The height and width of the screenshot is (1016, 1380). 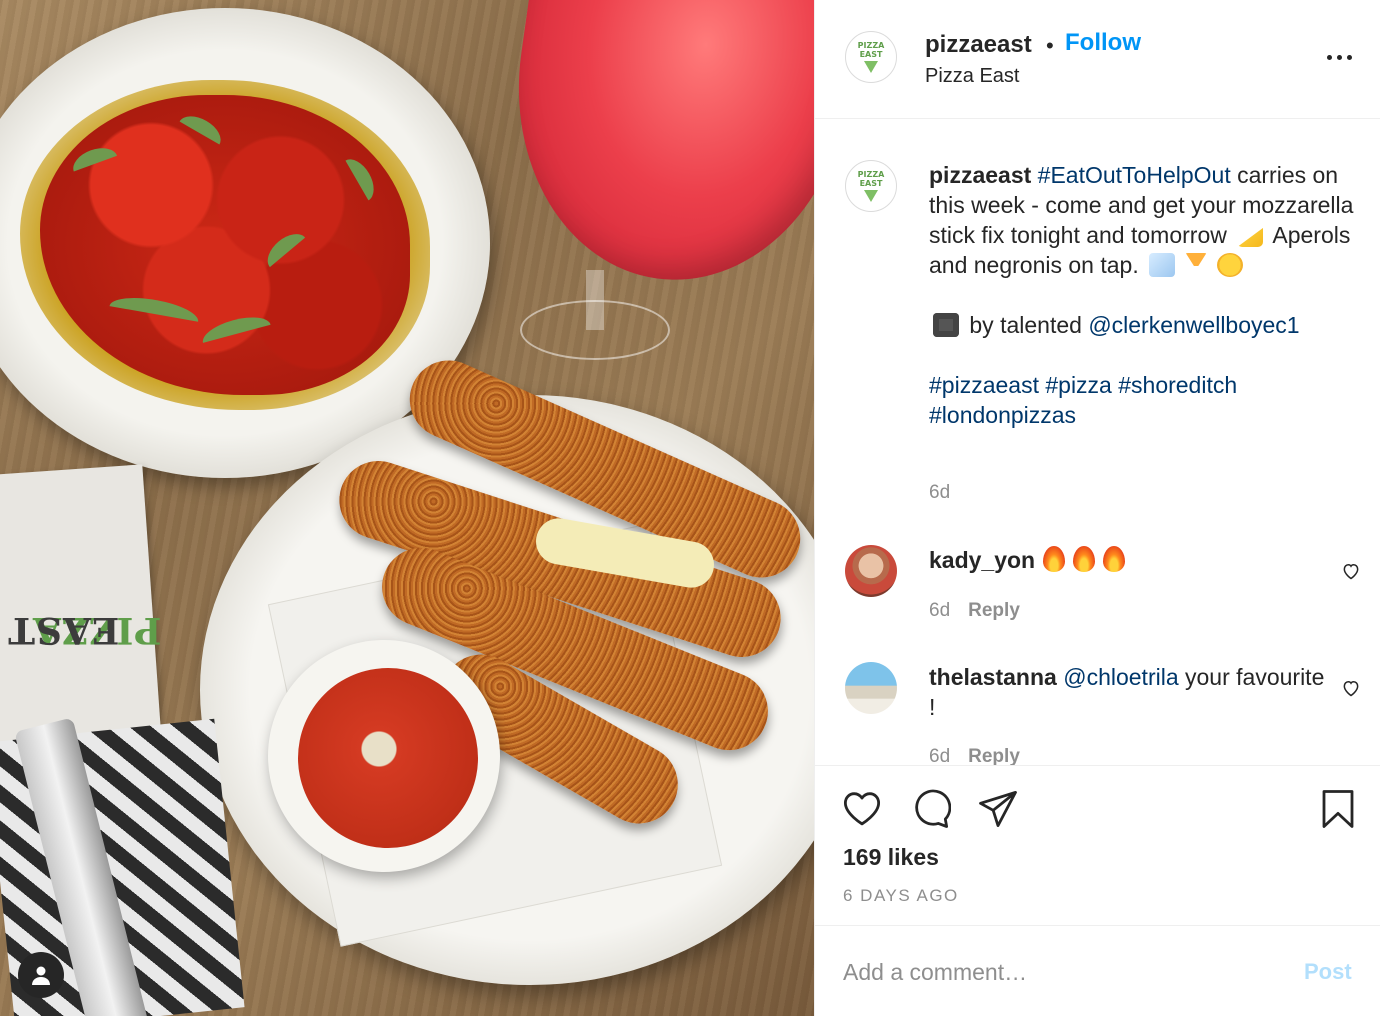 What do you see at coordinates (1063, 972) in the screenshot?
I see `comment-input` at bounding box center [1063, 972].